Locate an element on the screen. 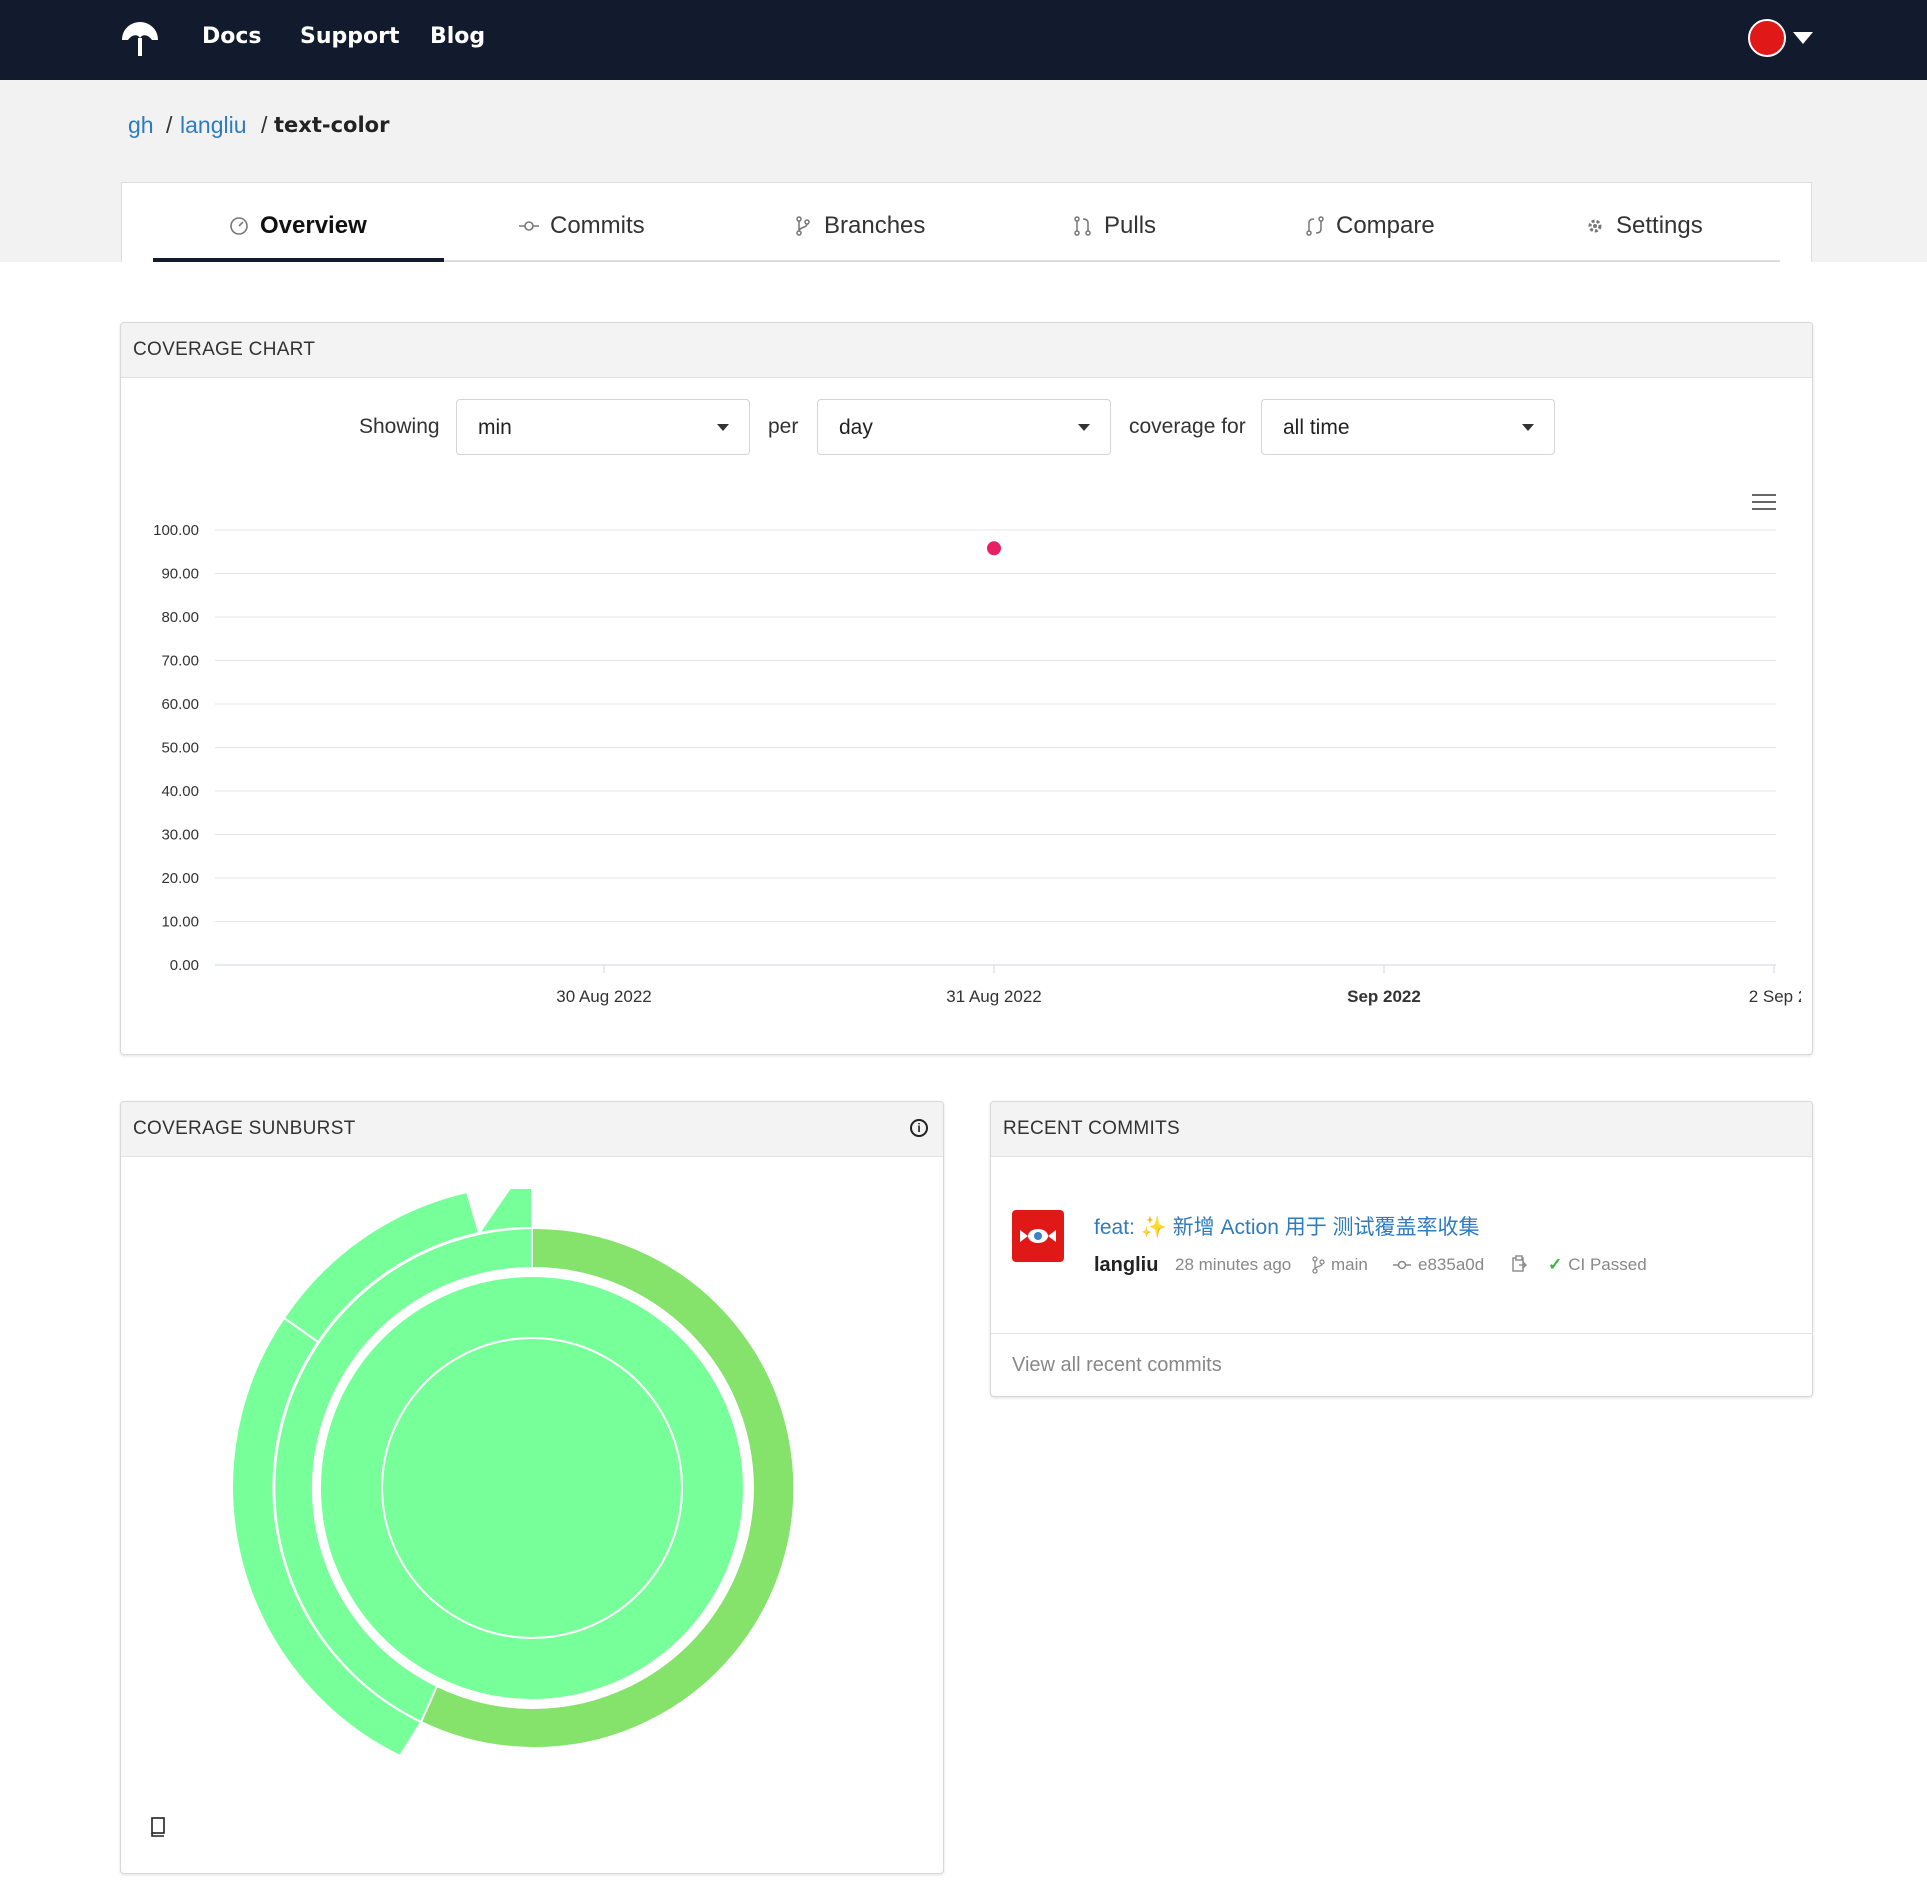  tab-pulls: Pulls is located at coordinates (1114, 226).